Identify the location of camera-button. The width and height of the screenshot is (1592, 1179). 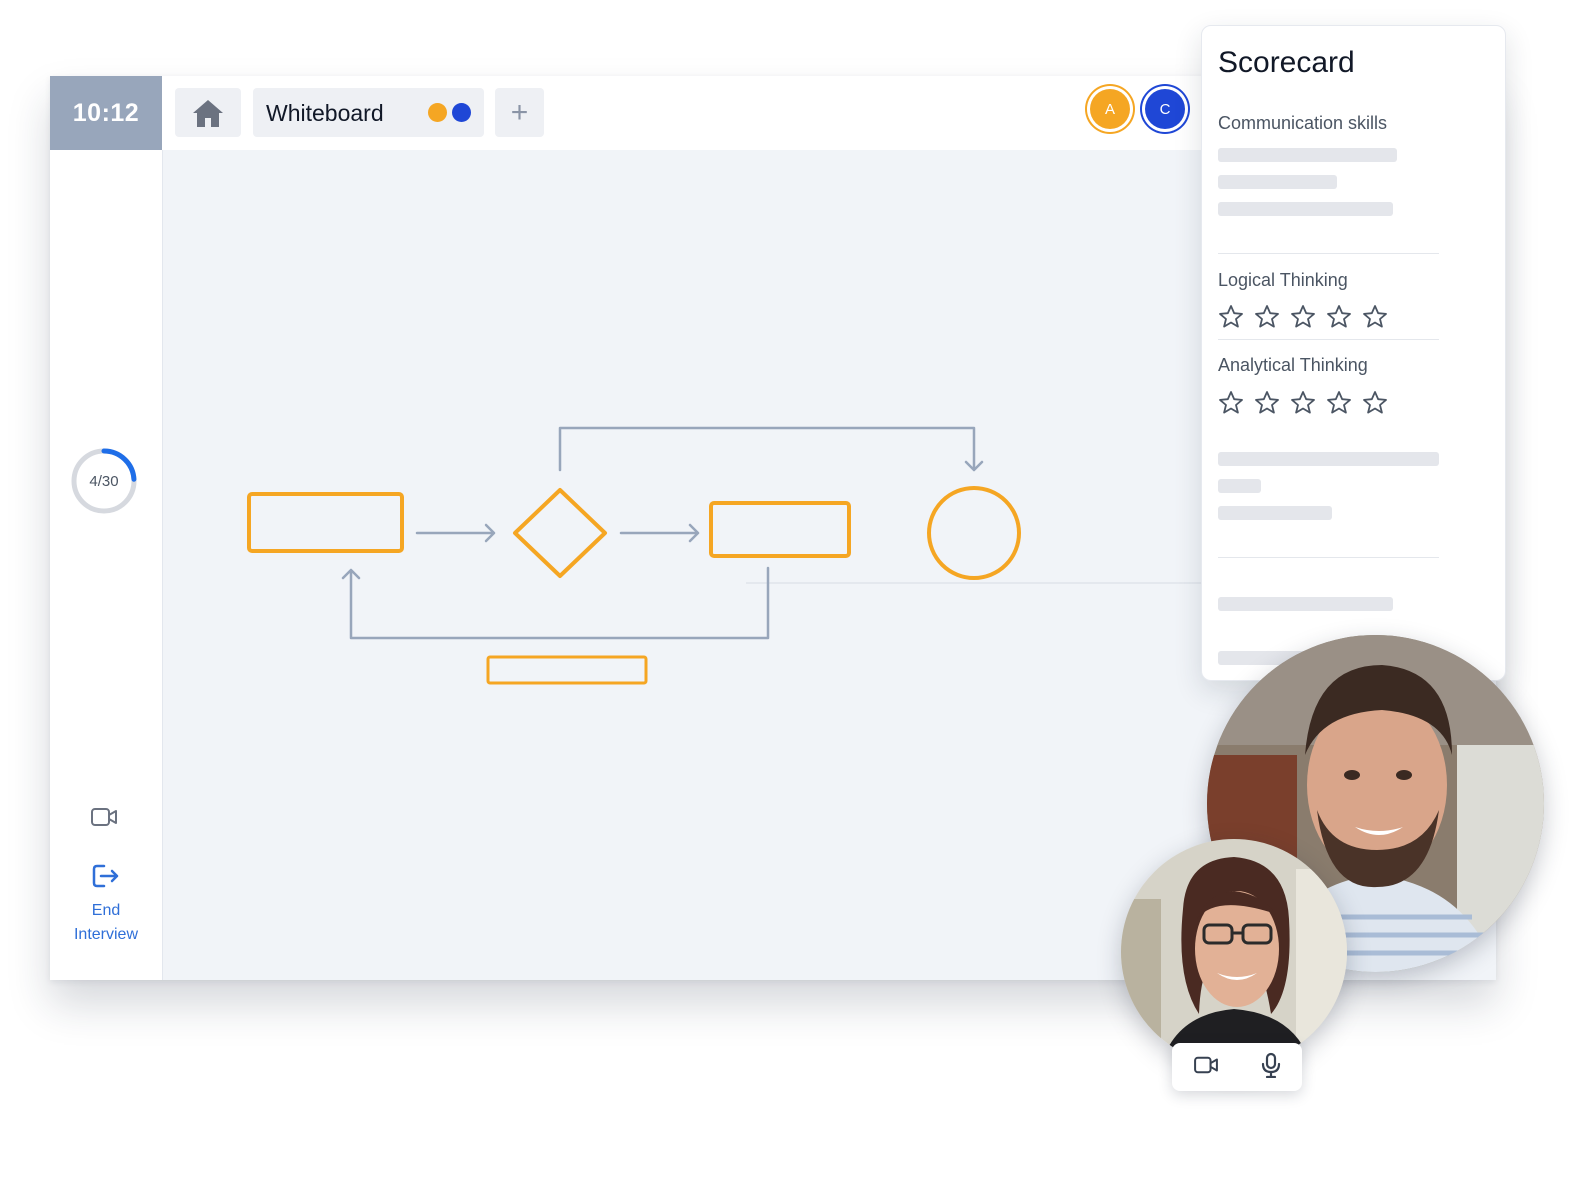
(1206, 1067).